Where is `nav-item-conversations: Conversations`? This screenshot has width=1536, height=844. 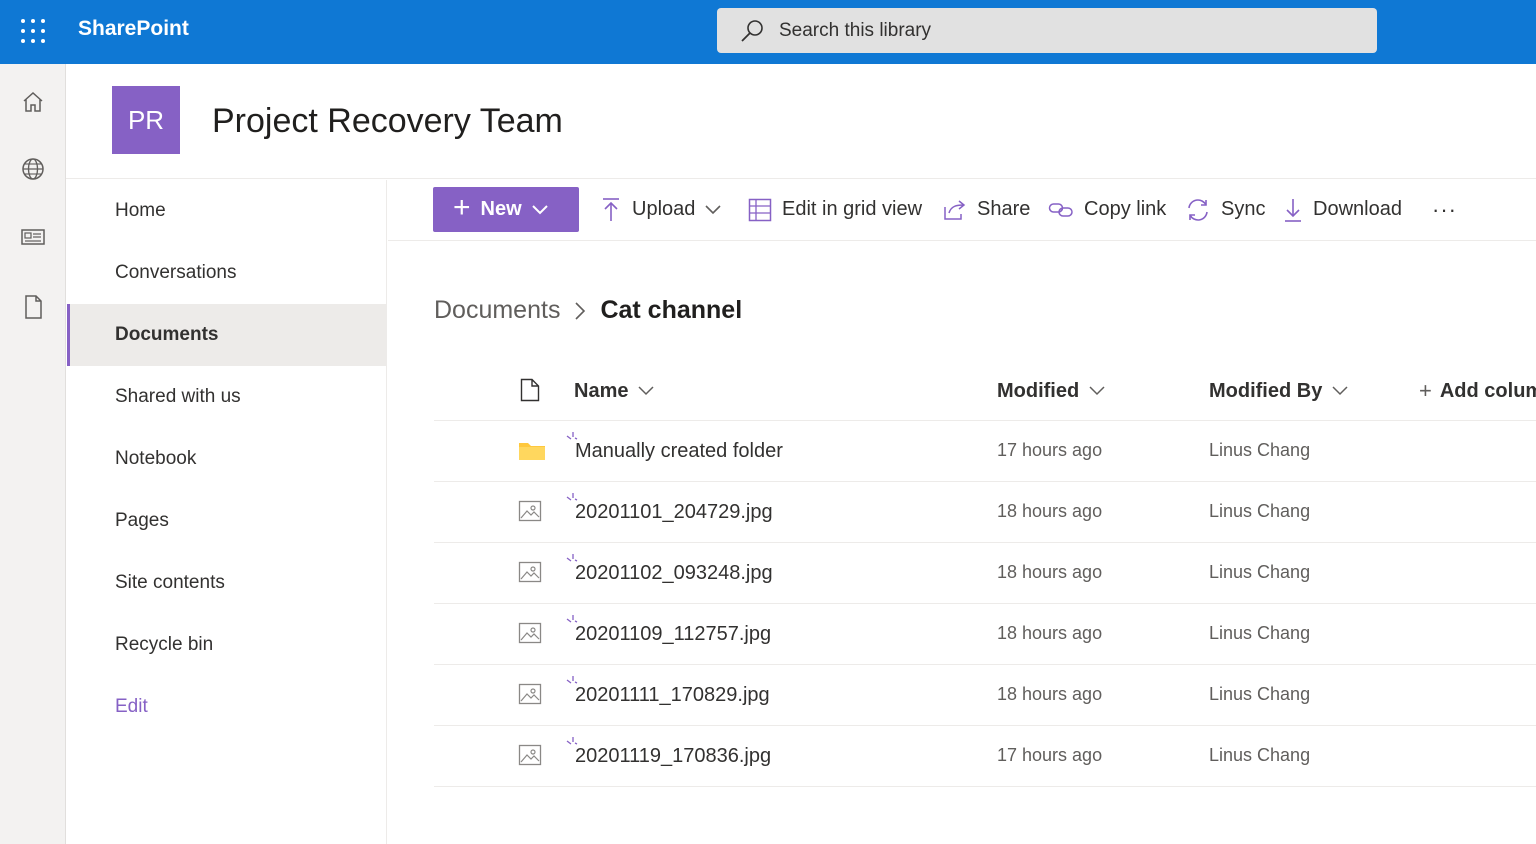
nav-item-conversations: Conversations is located at coordinates (227, 273).